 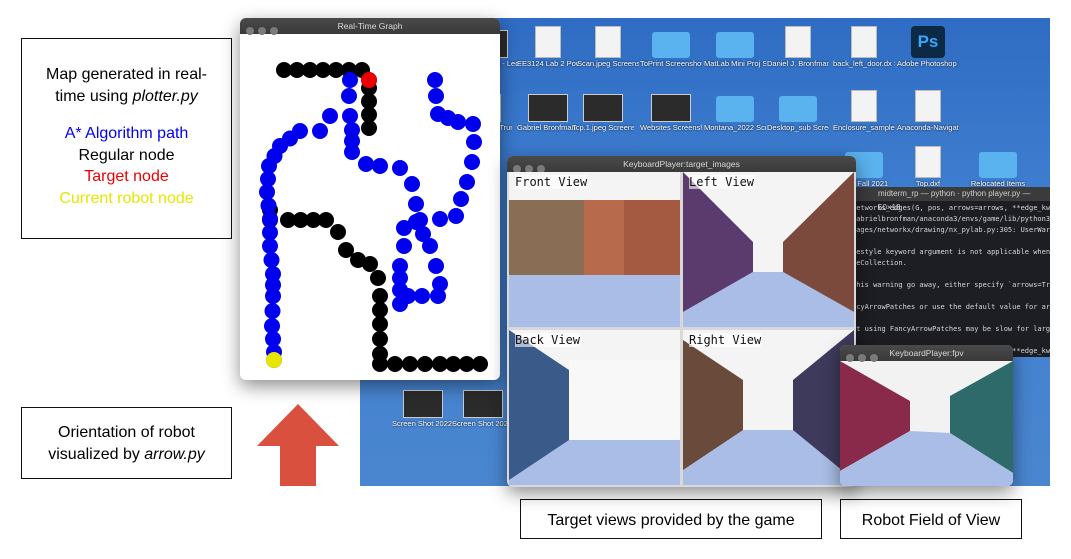 I want to click on desktop-icon: back_left_door.dx Screen Shot, so click(x=864, y=61).